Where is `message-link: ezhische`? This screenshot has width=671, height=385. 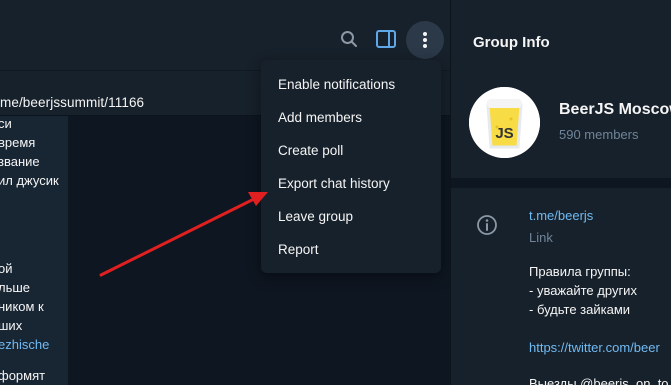
message-link: ezhische is located at coordinates (24, 344).